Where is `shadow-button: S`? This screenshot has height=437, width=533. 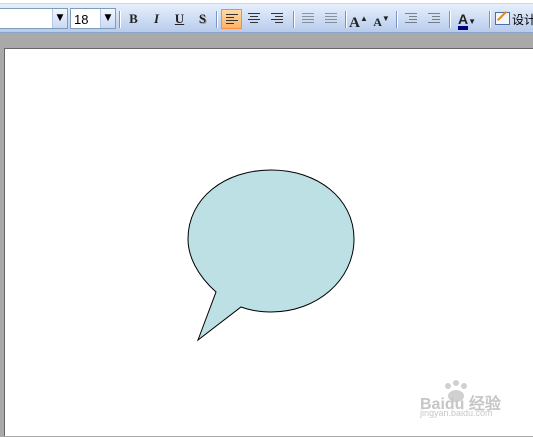 shadow-button: S is located at coordinates (202, 19).